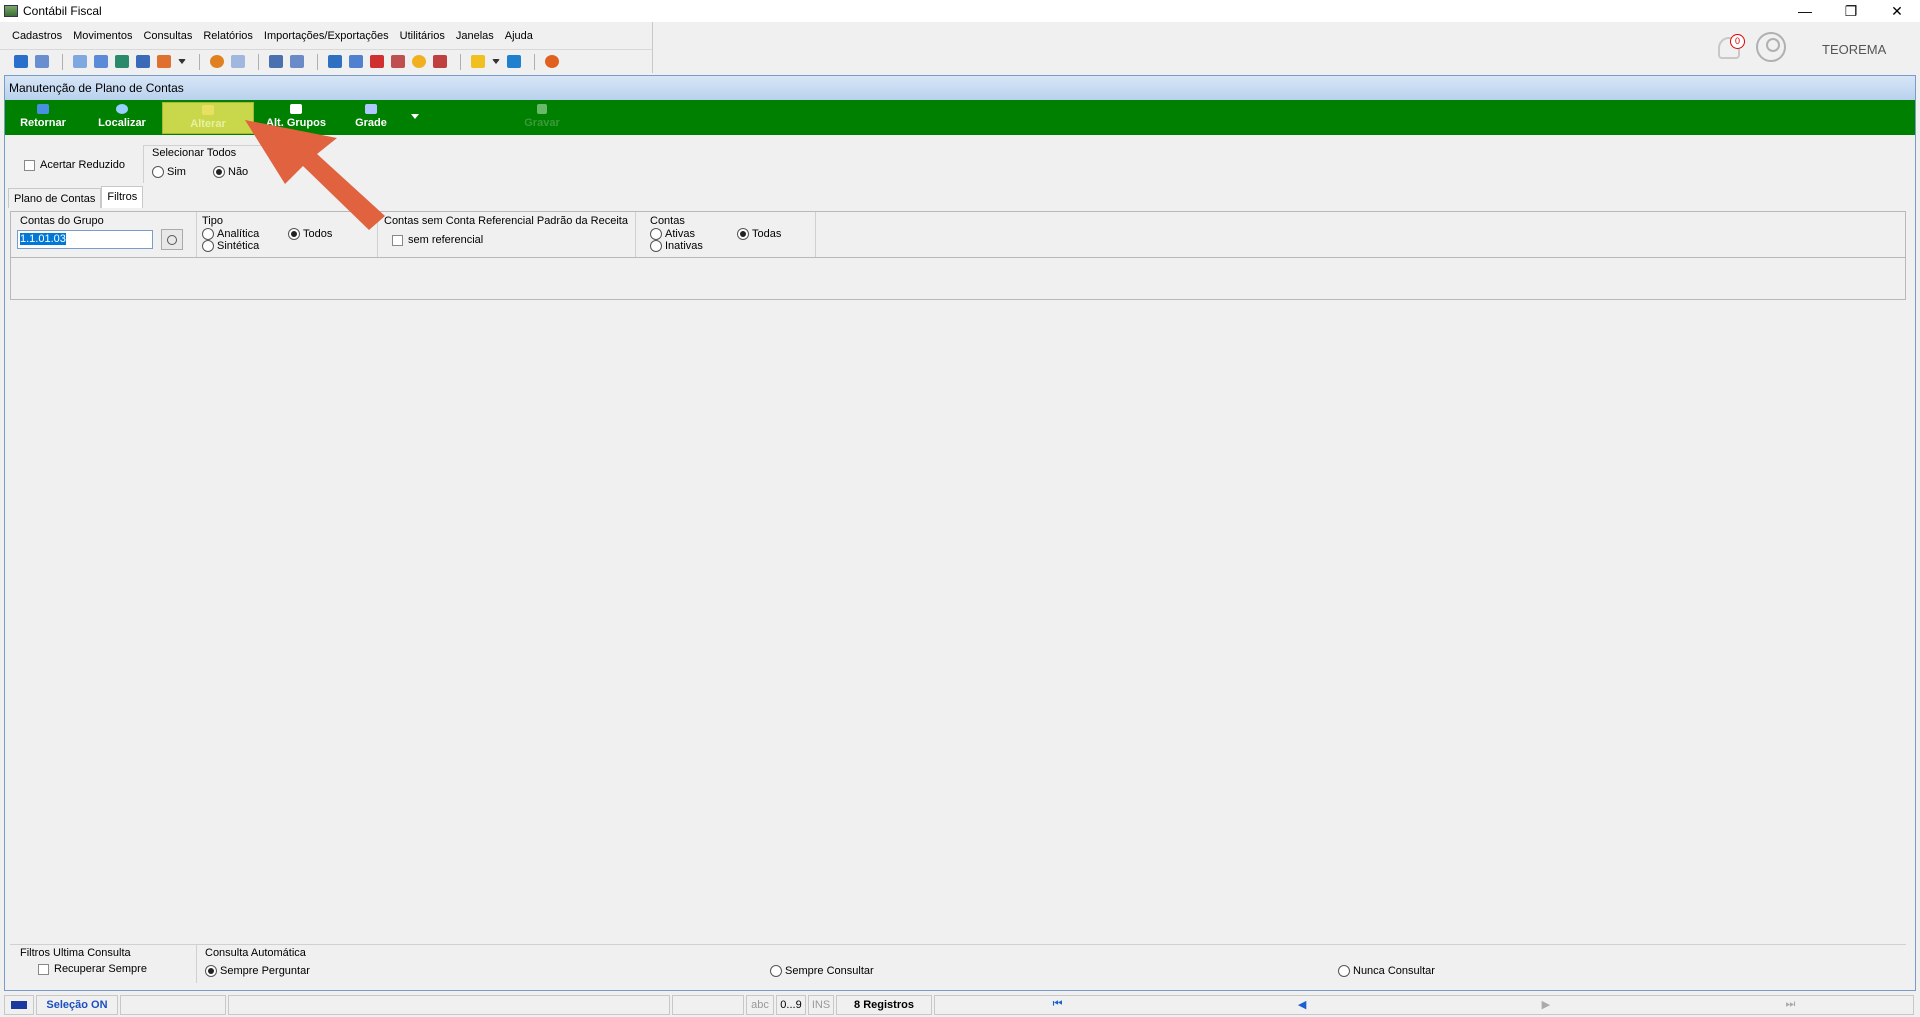 This screenshot has height=1017, width=1920. What do you see at coordinates (519, 36) in the screenshot?
I see `menu-ajuda: Ajuda` at bounding box center [519, 36].